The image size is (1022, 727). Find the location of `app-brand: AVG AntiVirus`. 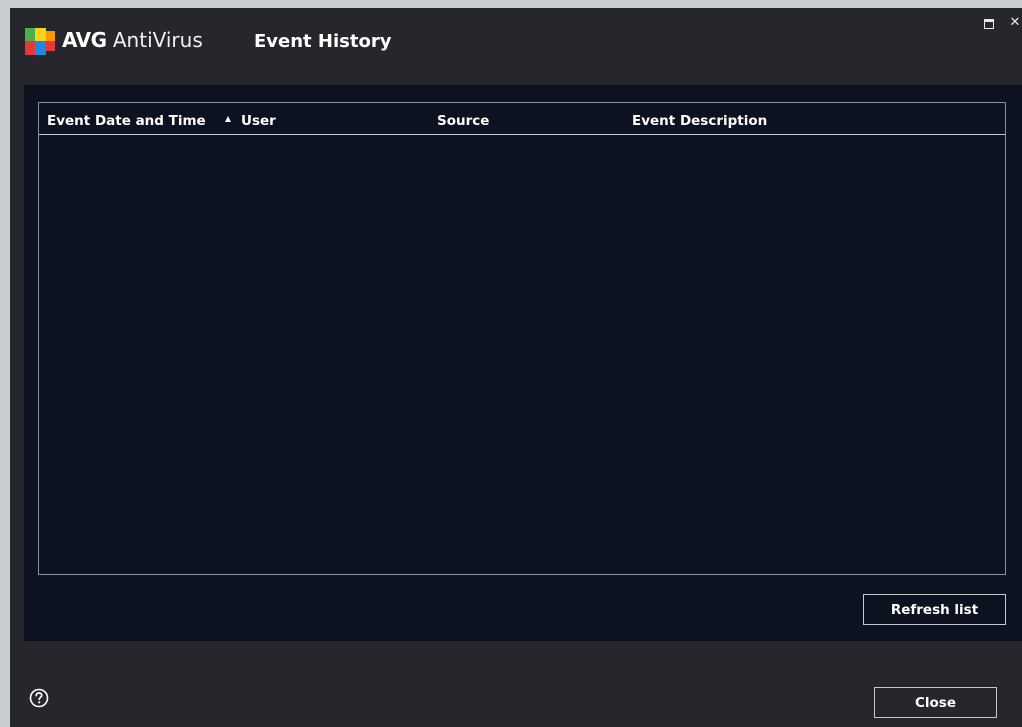

app-brand: AVG AntiVirus is located at coordinates (132, 40).